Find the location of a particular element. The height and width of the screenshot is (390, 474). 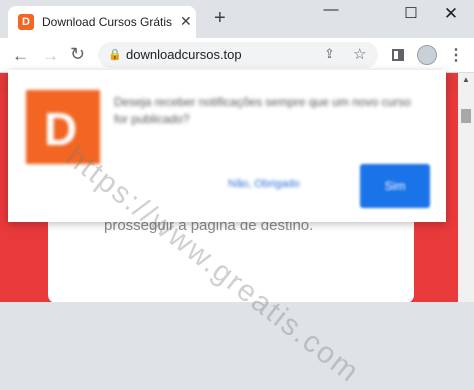

close-window-button: ✕ is located at coordinates (451, 14).